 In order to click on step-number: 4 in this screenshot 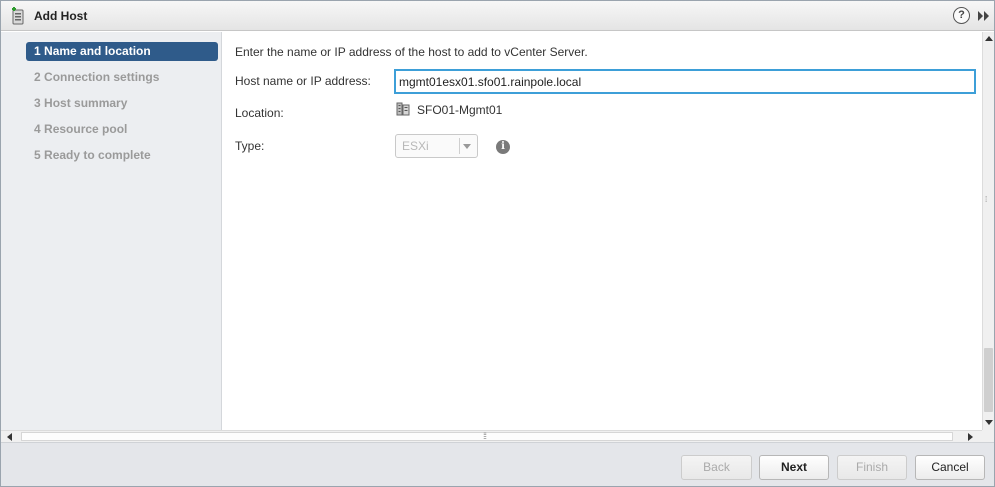, I will do `click(37, 129)`.